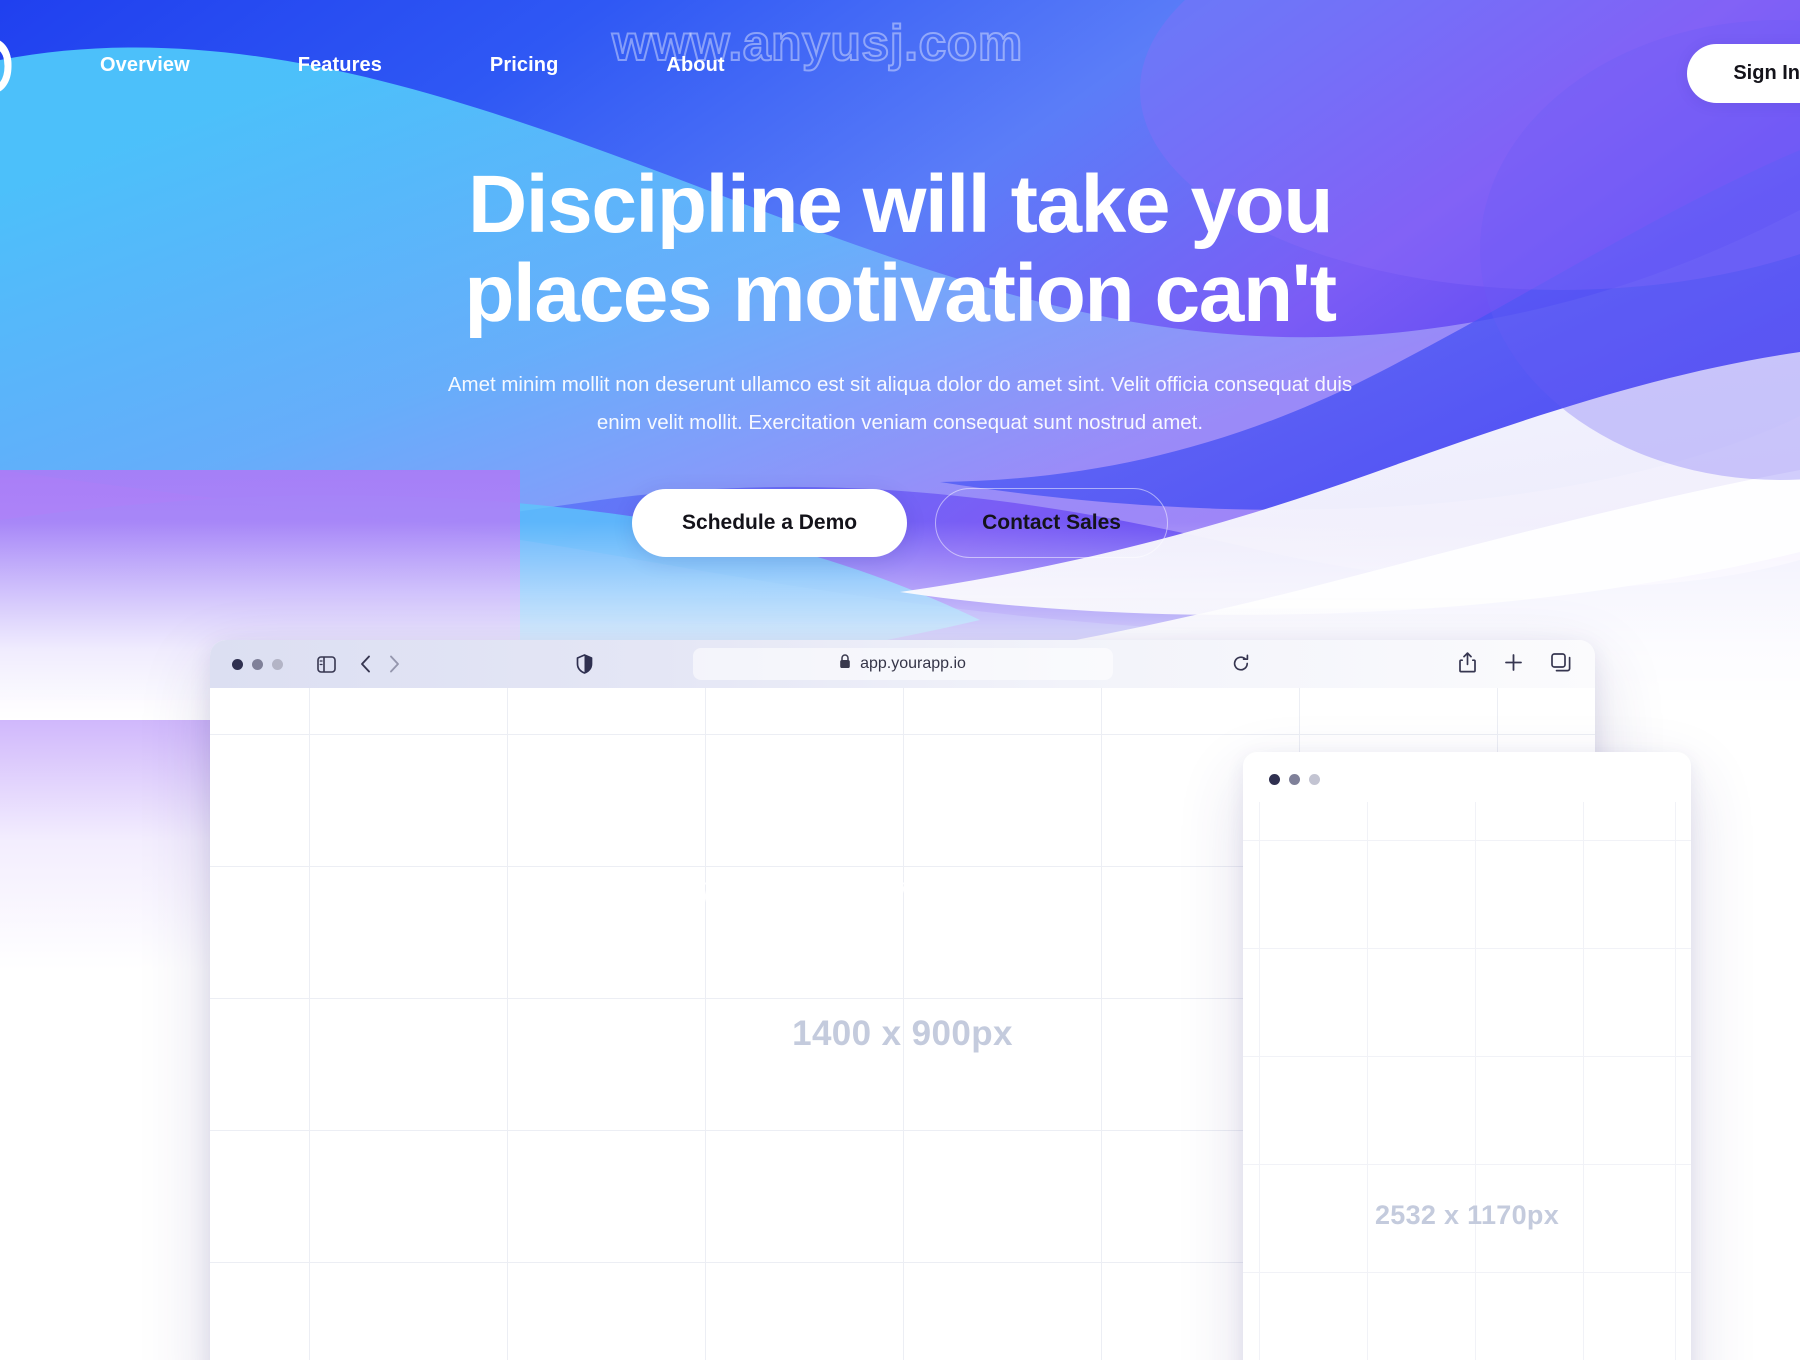  Describe the element at coordinates (1467, 1215) in the screenshot. I see `device-size-label: 2532 x 1170px` at that location.